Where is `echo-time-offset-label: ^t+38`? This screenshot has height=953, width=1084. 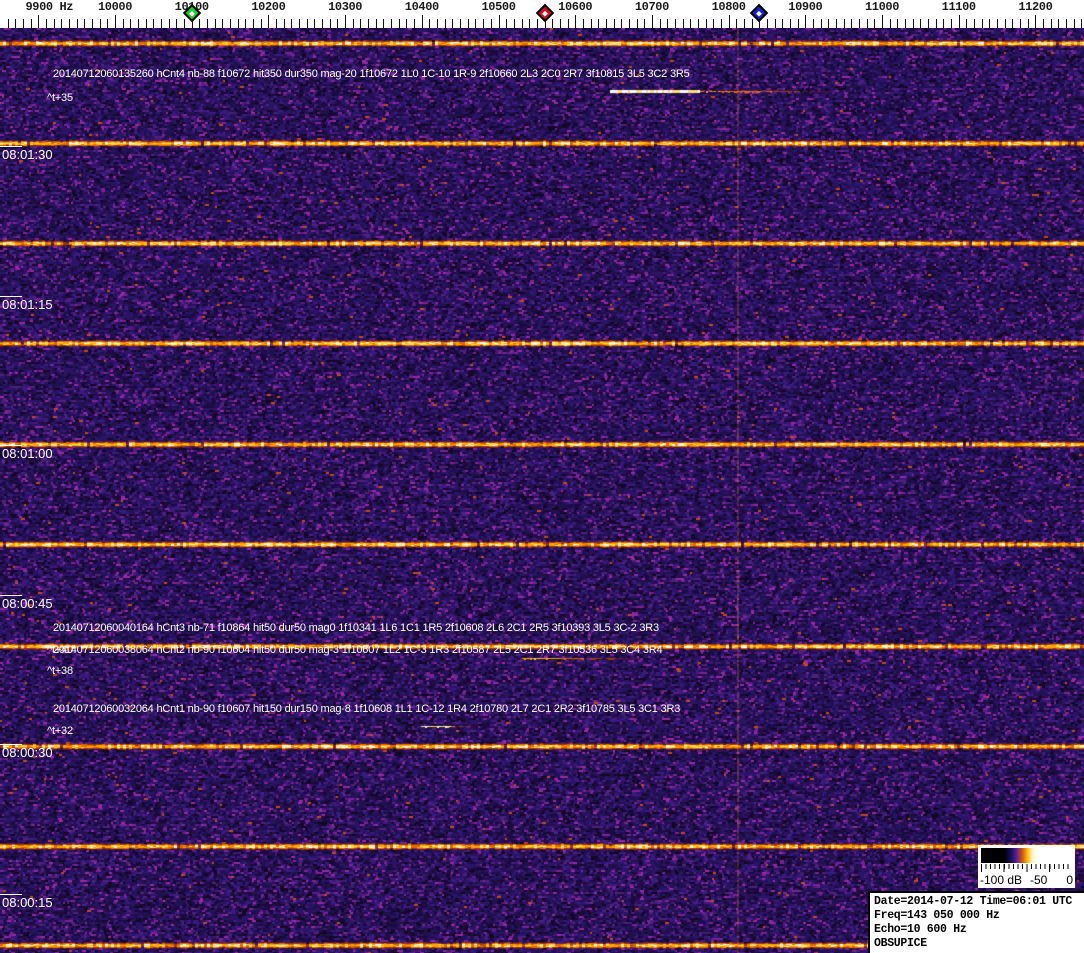
echo-time-offset-label: ^t+38 is located at coordinates (60, 671).